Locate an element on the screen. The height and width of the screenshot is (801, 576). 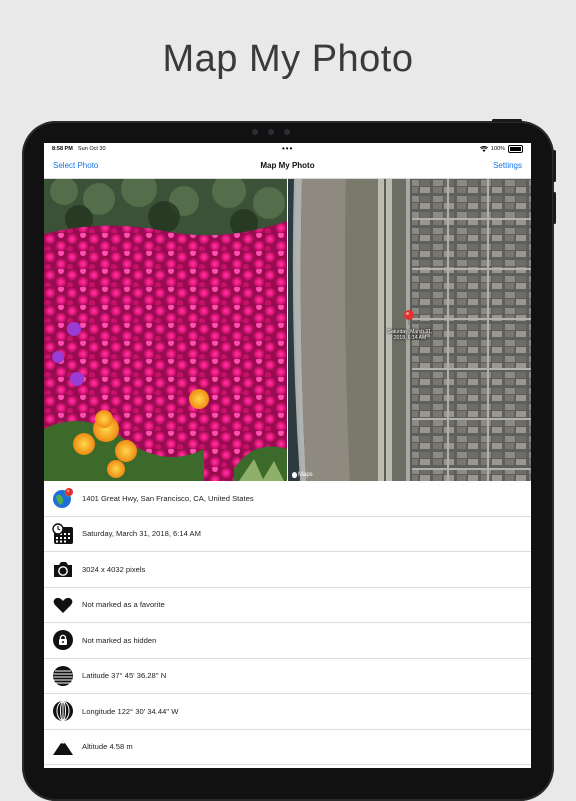
status-bar: 8:58 PM Sun Oct 30 ••• 100% is located at coordinates (287, 149).